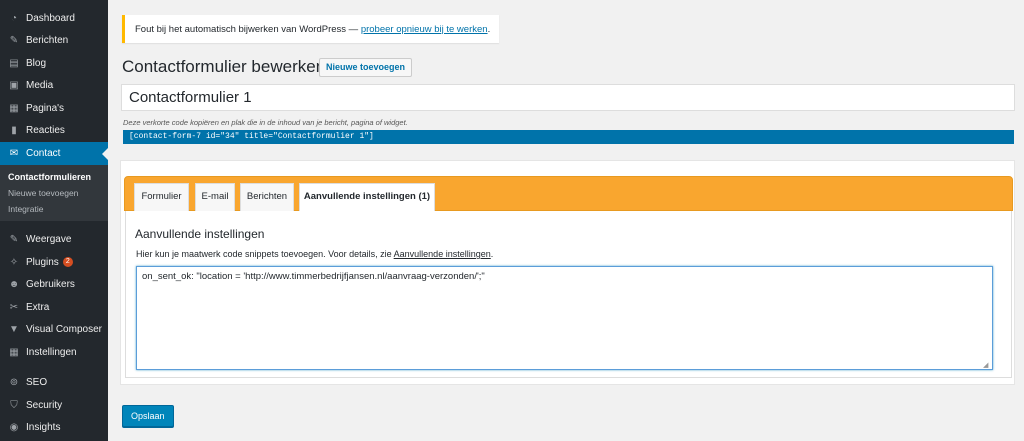 The height and width of the screenshot is (441, 1024). What do you see at coordinates (14, 131) in the screenshot?
I see `comments-icon: ▮` at bounding box center [14, 131].